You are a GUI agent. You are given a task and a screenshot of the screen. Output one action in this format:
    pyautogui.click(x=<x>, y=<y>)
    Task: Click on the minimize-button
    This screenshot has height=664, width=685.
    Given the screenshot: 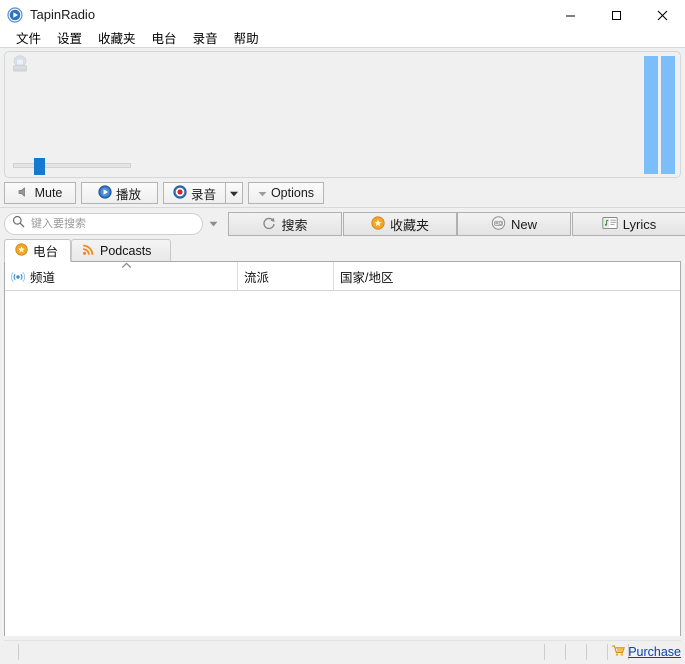 What is the action you would take?
    pyautogui.click(x=570, y=15)
    